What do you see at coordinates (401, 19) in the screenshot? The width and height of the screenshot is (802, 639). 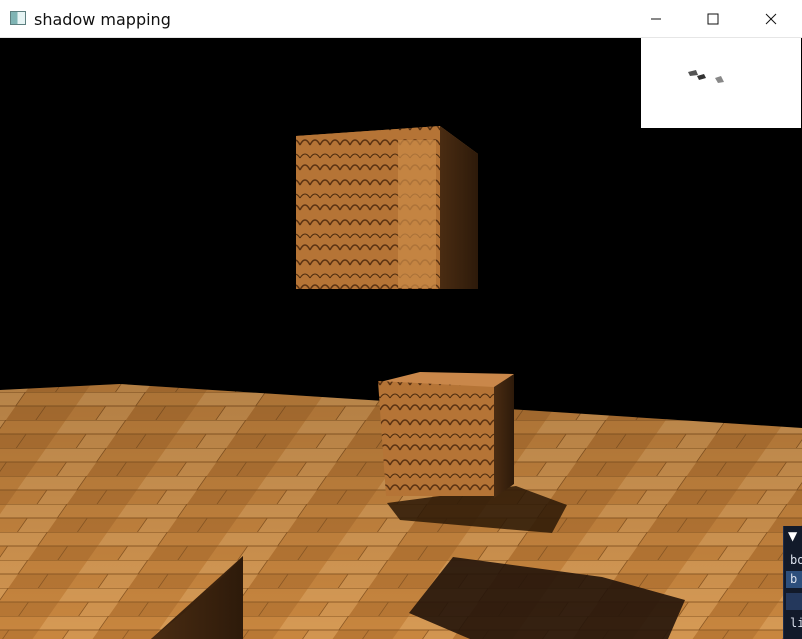 I see `title-bar: shadow mapping` at bounding box center [401, 19].